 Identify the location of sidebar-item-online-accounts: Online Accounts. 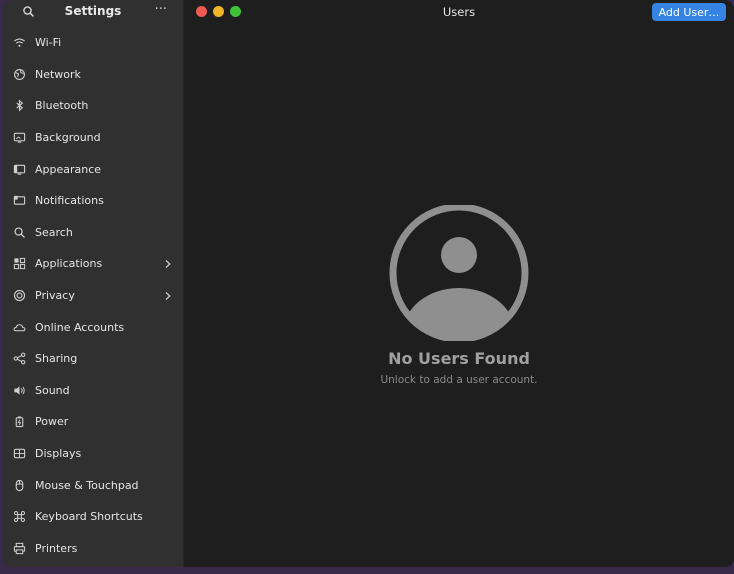
(93, 327).